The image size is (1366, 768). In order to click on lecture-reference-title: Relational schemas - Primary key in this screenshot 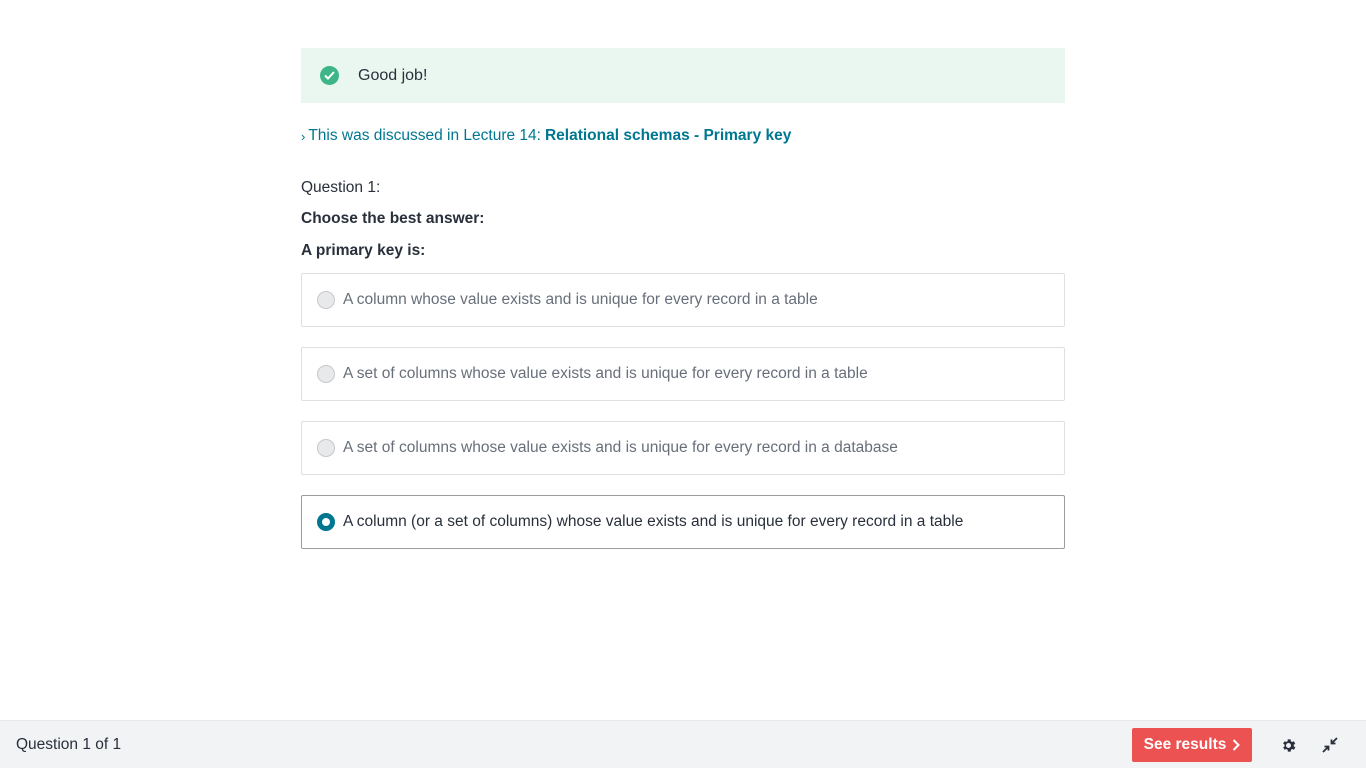, I will do `click(668, 136)`.